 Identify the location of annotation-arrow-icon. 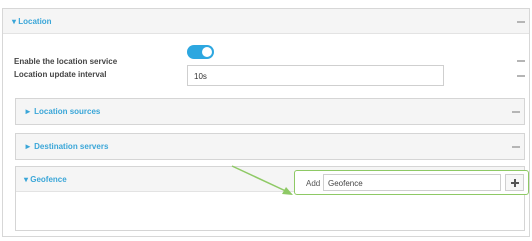
(262, 180).